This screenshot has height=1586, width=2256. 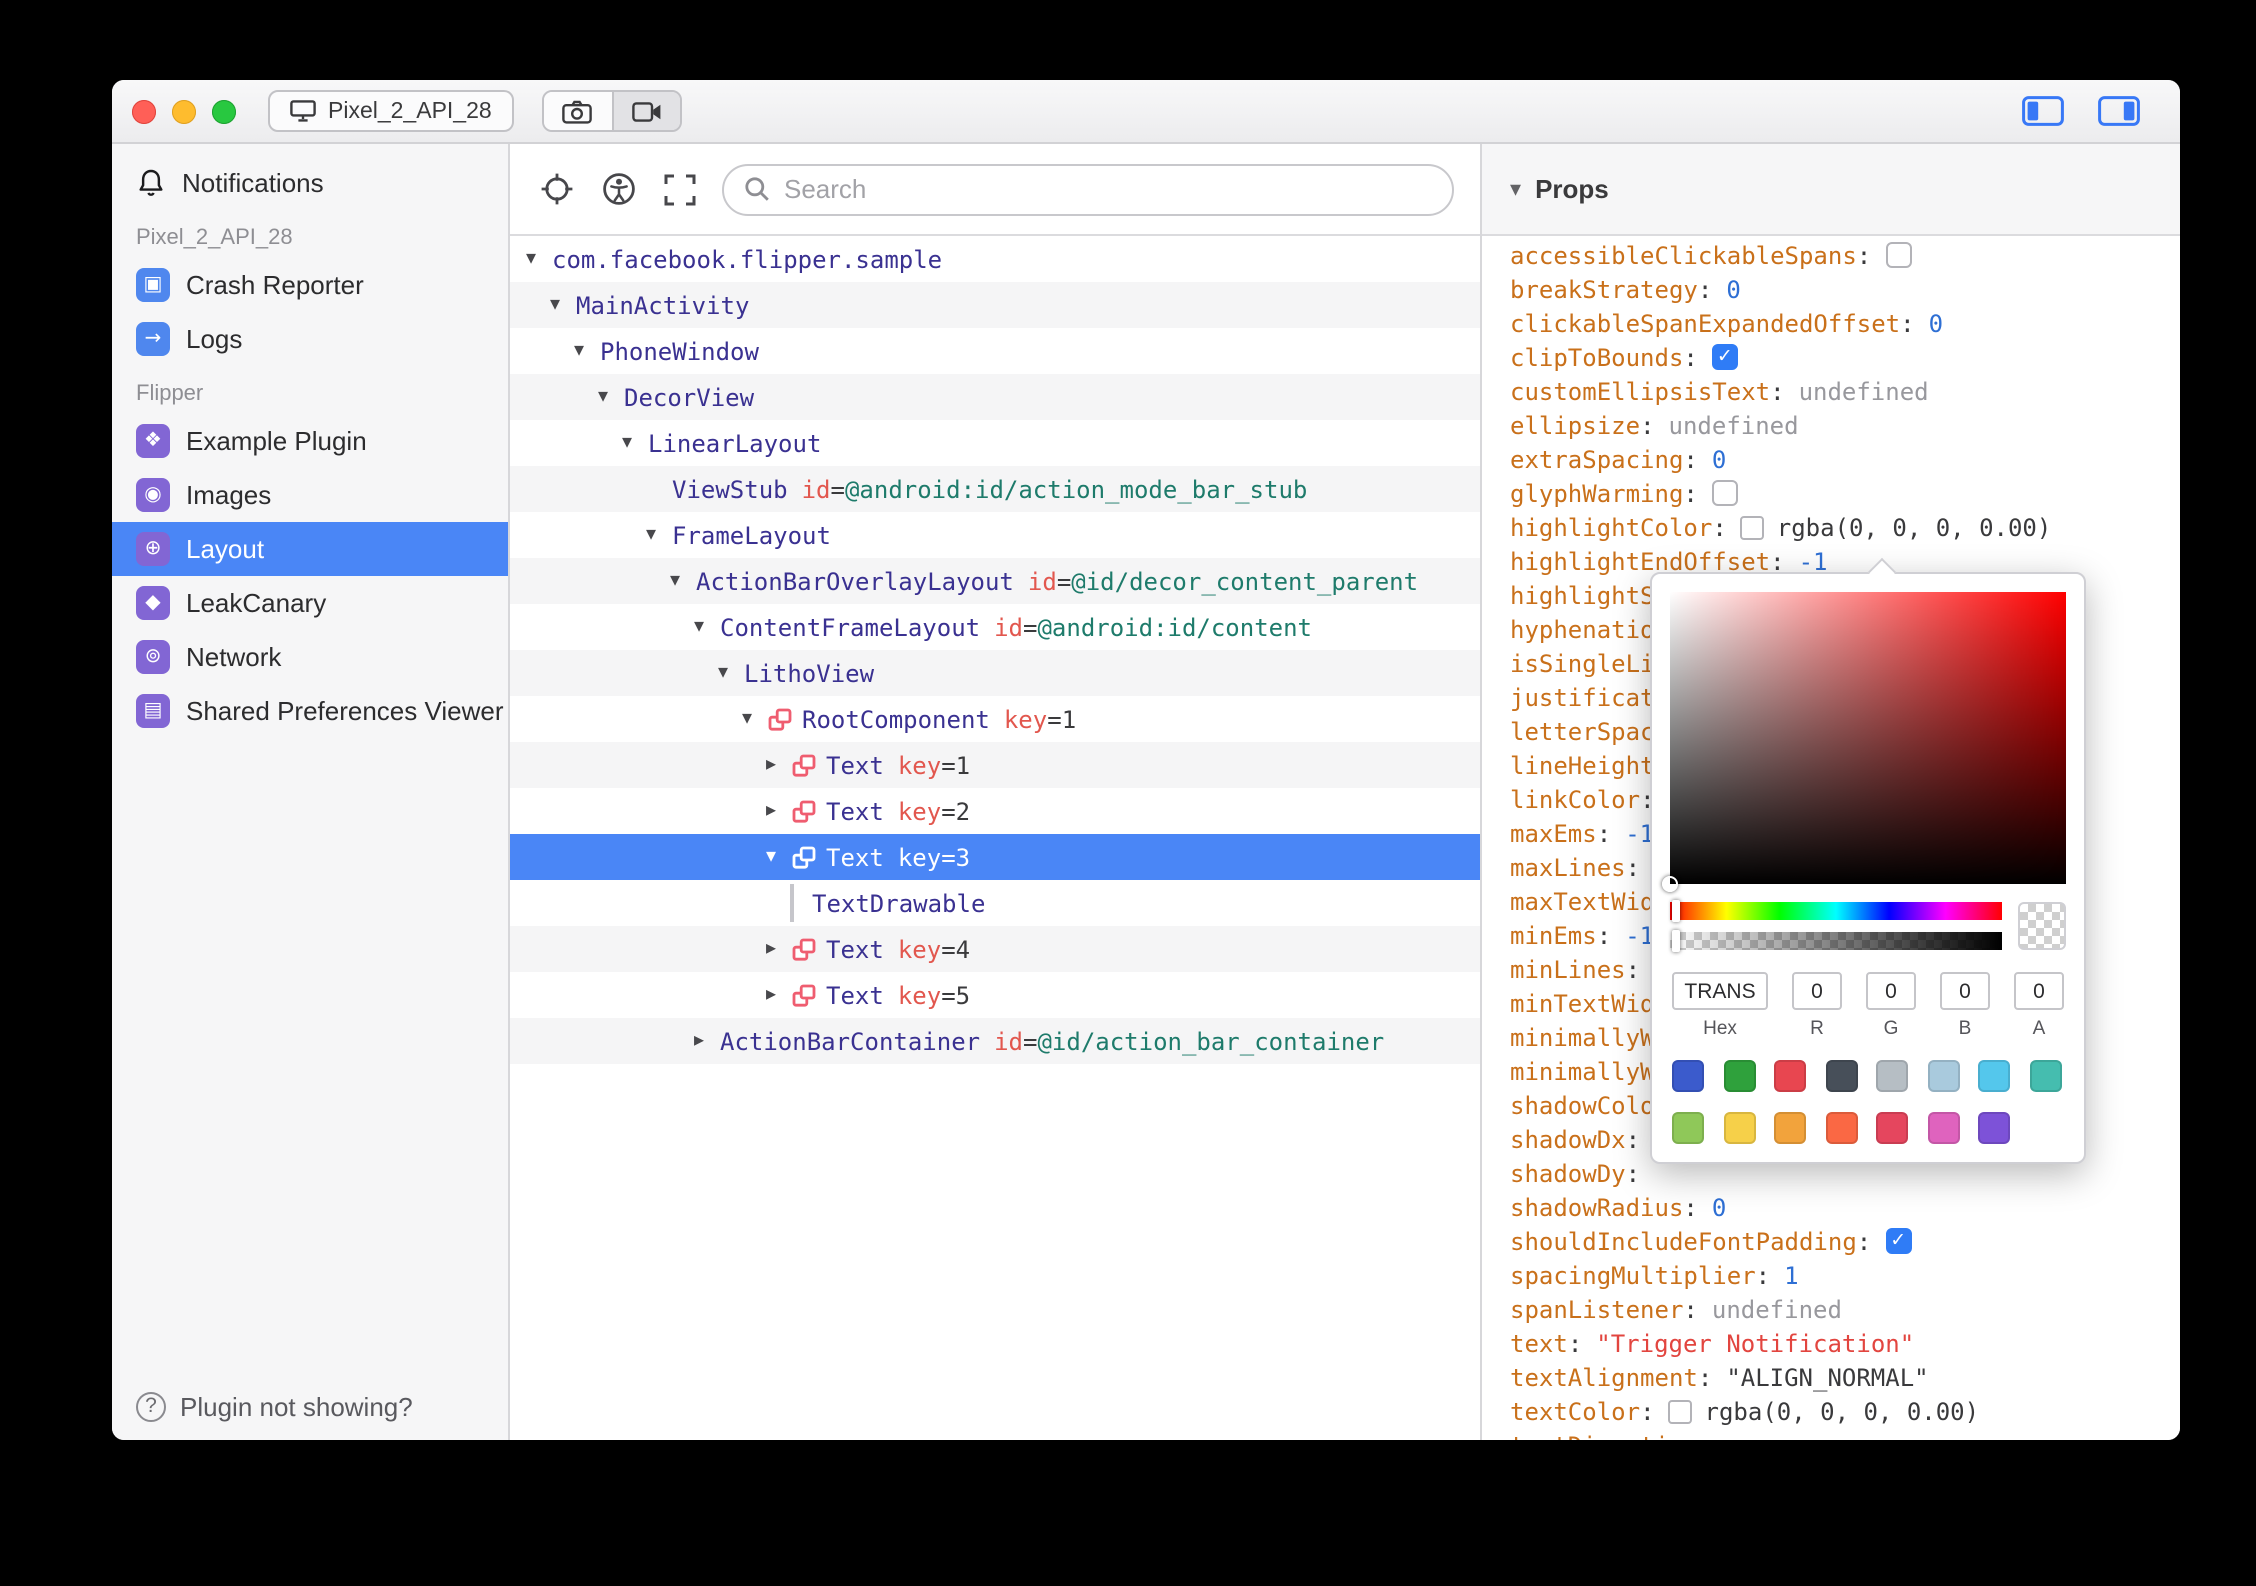 What do you see at coordinates (1604, 289) in the screenshot?
I see `prop-name: breakStrategy` at bounding box center [1604, 289].